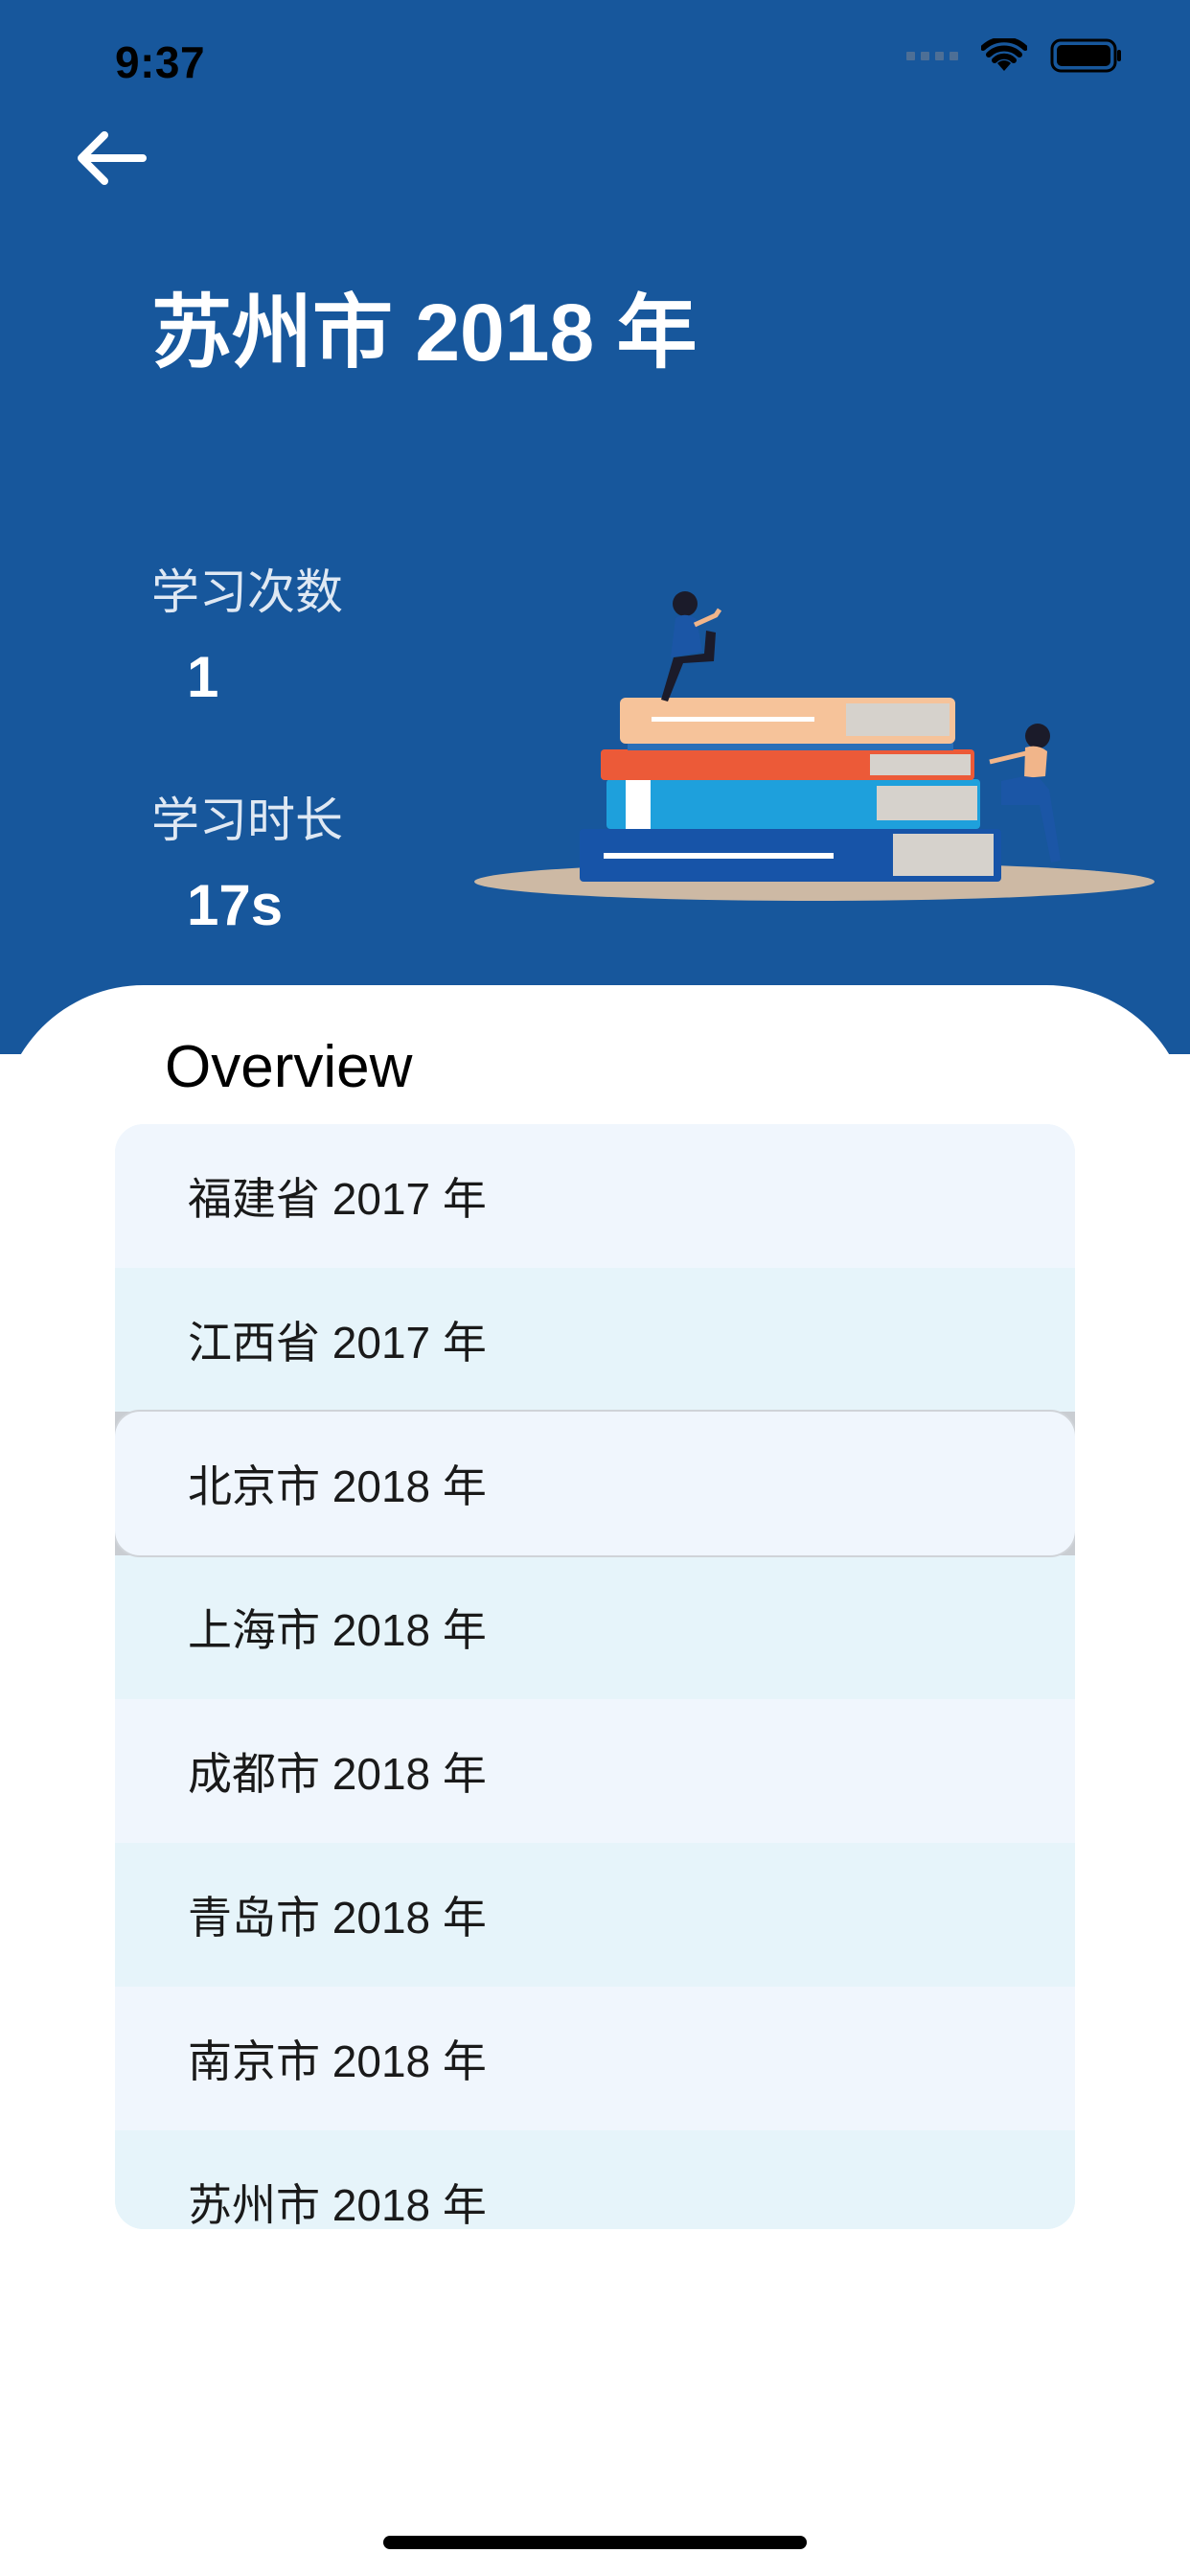 This screenshot has width=1190, height=2576. What do you see at coordinates (203, 677) in the screenshot?
I see `study-count-value: 1` at bounding box center [203, 677].